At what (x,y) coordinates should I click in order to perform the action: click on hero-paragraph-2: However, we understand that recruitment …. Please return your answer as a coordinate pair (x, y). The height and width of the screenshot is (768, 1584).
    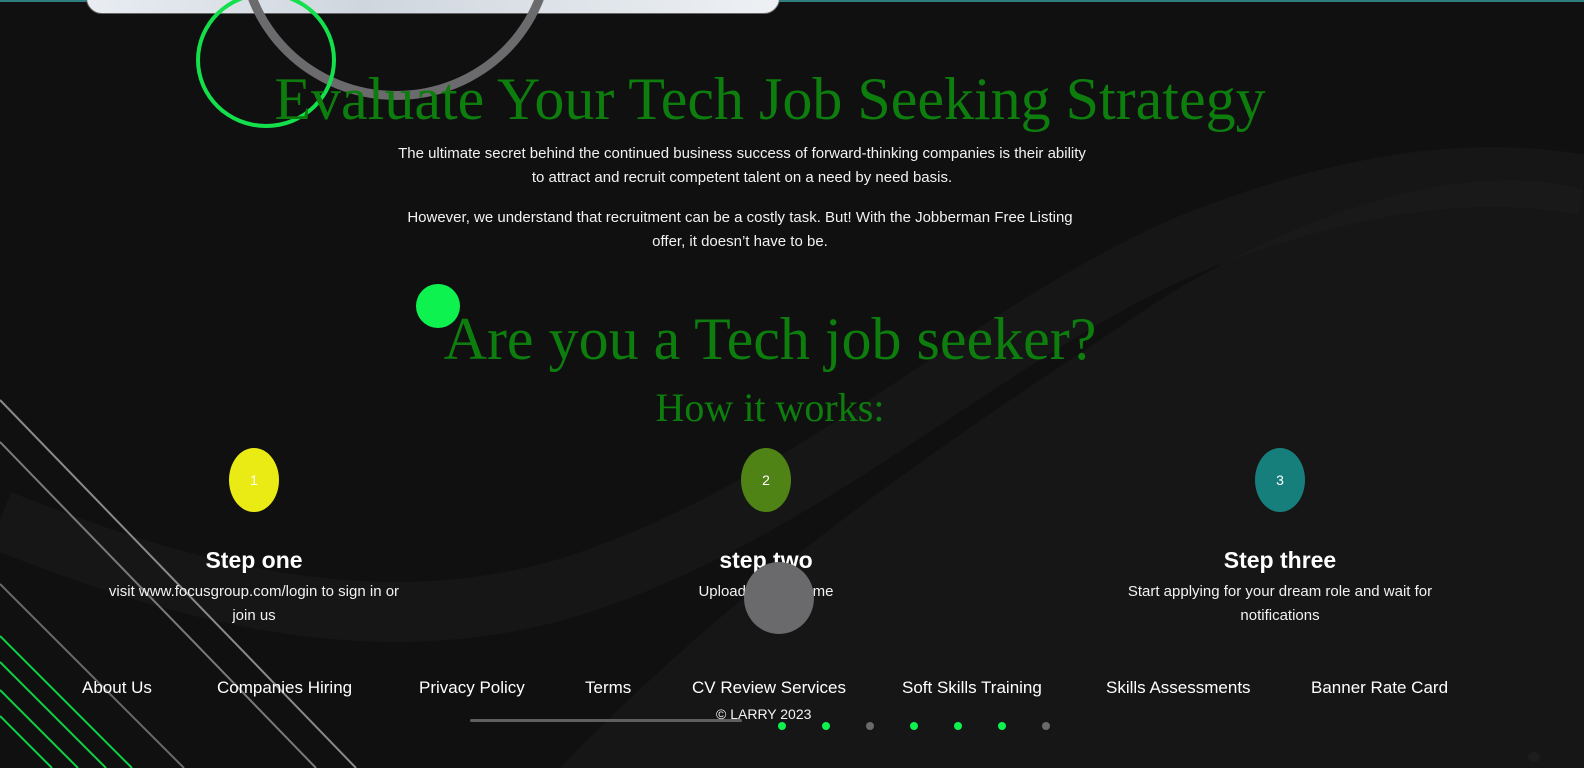
    Looking at the image, I should click on (740, 229).